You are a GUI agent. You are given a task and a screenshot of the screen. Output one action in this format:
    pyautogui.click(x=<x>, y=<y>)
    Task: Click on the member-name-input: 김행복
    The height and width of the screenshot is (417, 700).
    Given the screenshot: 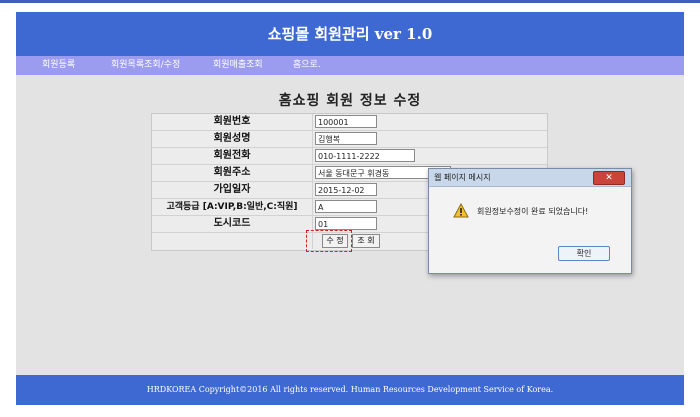 What is the action you would take?
    pyautogui.click(x=346, y=138)
    